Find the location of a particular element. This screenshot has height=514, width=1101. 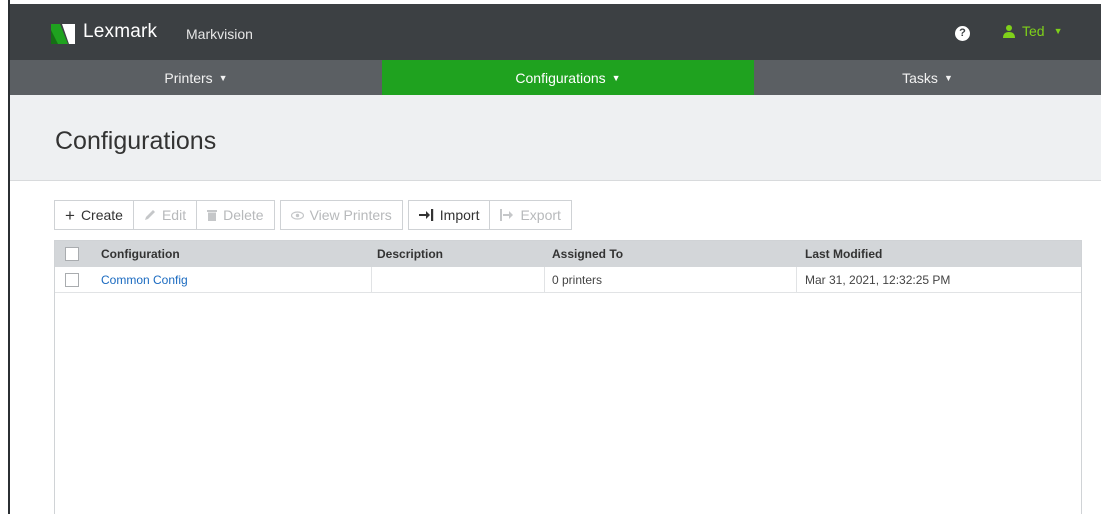

create-label: Create is located at coordinates (101, 215).